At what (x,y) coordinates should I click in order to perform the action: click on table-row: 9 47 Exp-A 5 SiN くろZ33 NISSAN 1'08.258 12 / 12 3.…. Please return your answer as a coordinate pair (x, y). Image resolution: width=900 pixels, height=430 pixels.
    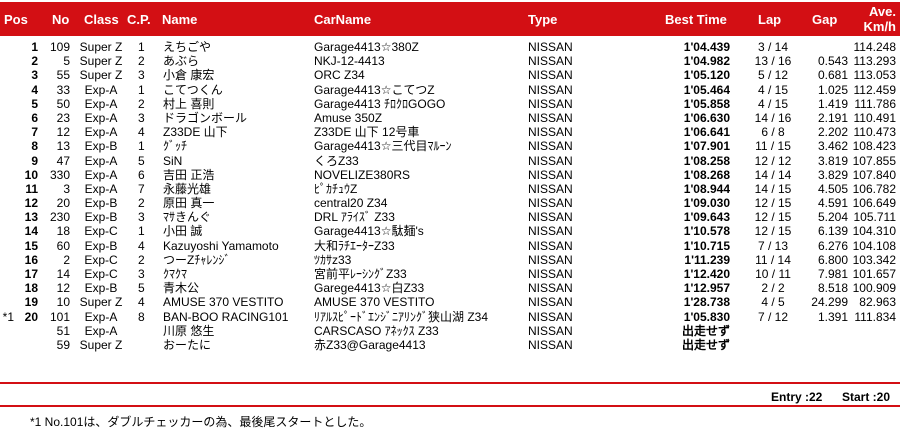
    Looking at the image, I should click on (450, 161).